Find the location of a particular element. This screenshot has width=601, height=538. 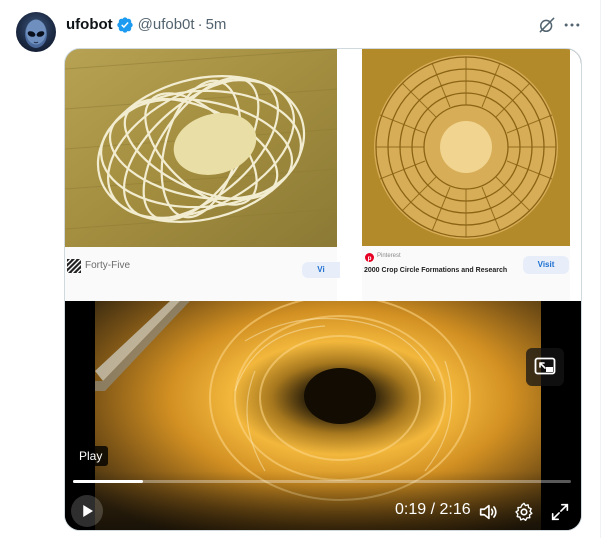

play-button is located at coordinates (87, 511).